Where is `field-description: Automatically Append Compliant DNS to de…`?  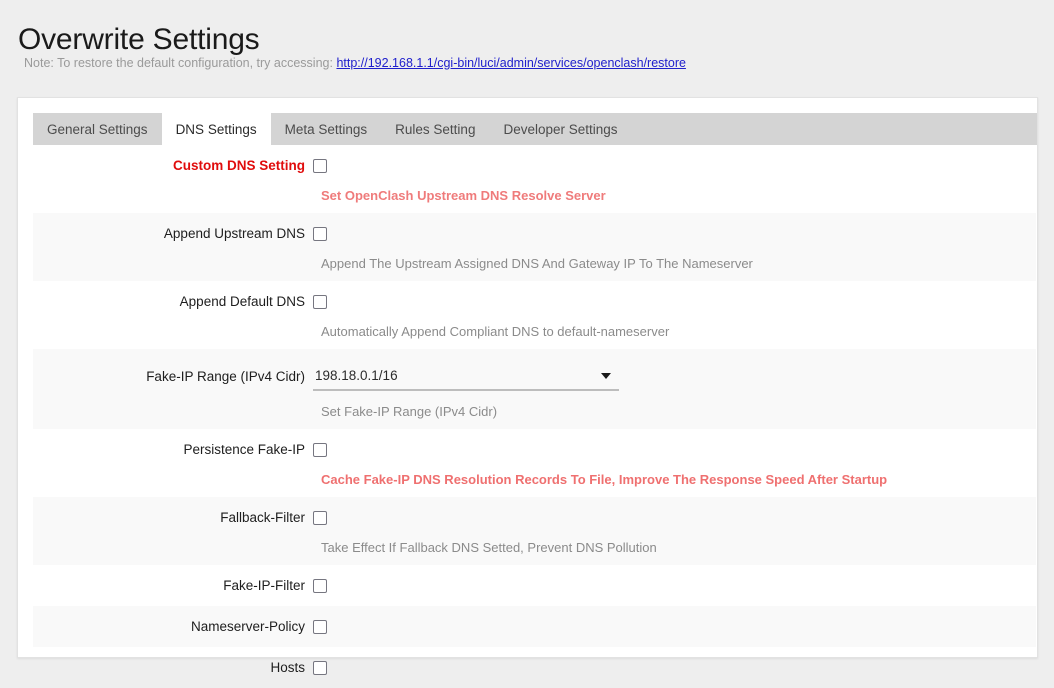 field-description: Automatically Append Compliant DNS to de… is located at coordinates (495, 331).